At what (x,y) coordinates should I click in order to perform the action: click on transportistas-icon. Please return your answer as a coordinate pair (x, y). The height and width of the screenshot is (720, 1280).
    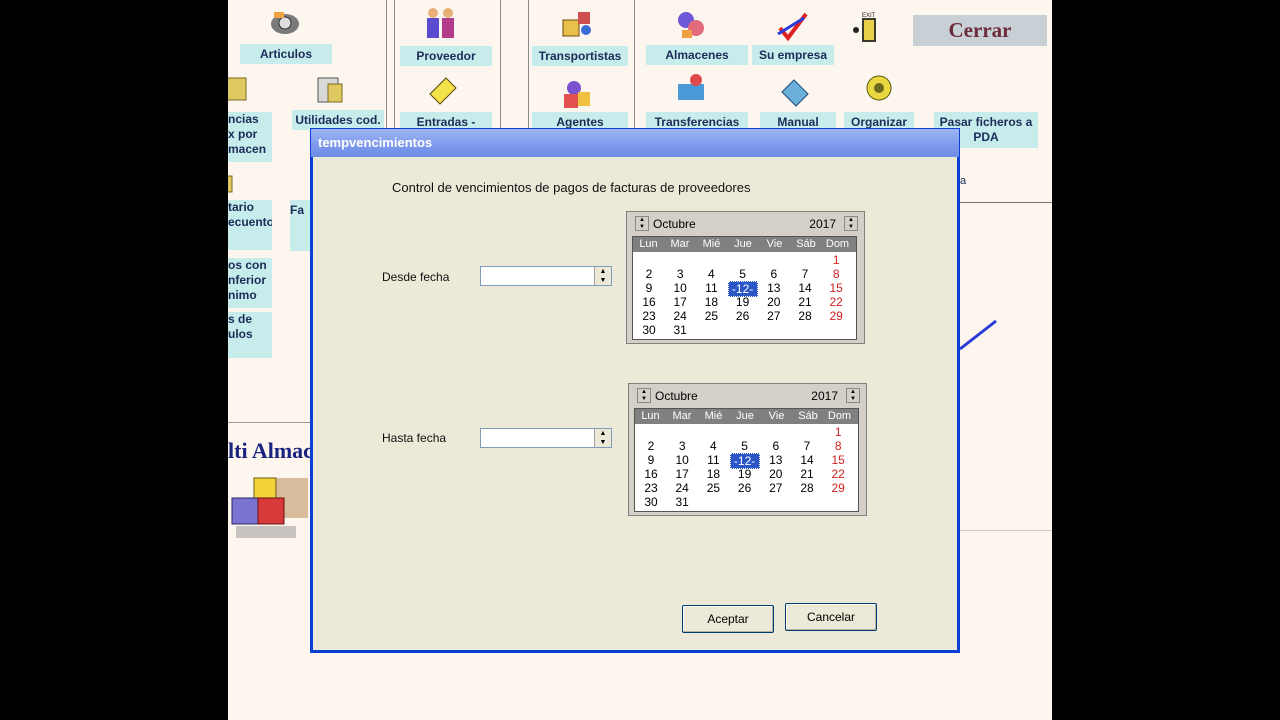
    Looking at the image, I should click on (577, 24).